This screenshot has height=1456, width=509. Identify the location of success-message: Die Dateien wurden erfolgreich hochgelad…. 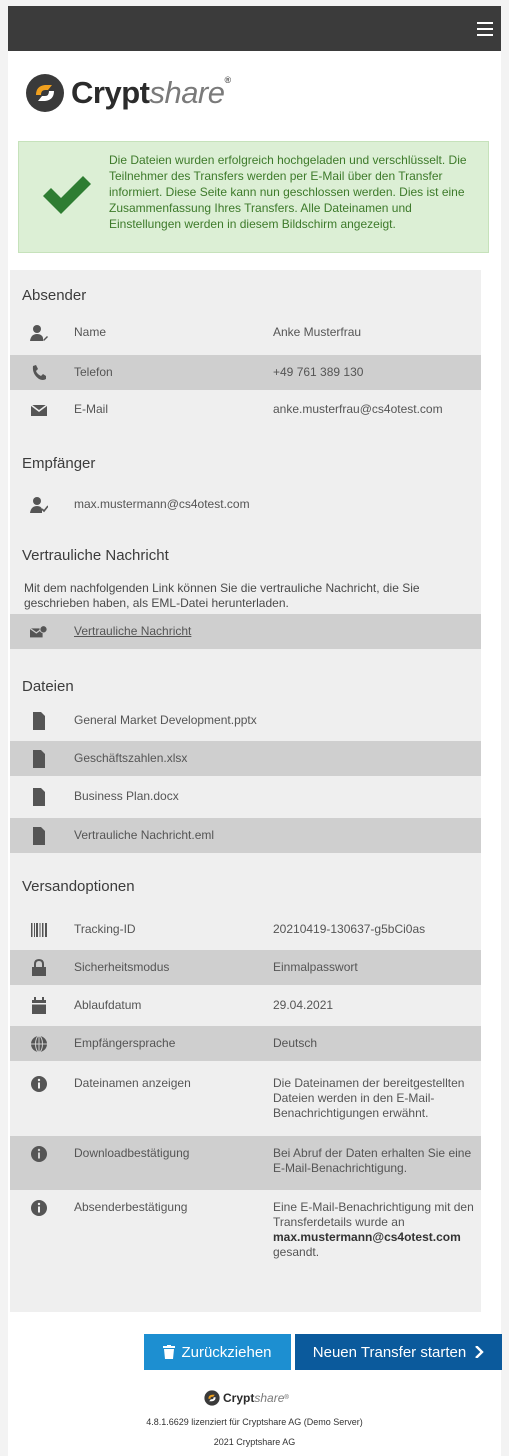
(288, 192).